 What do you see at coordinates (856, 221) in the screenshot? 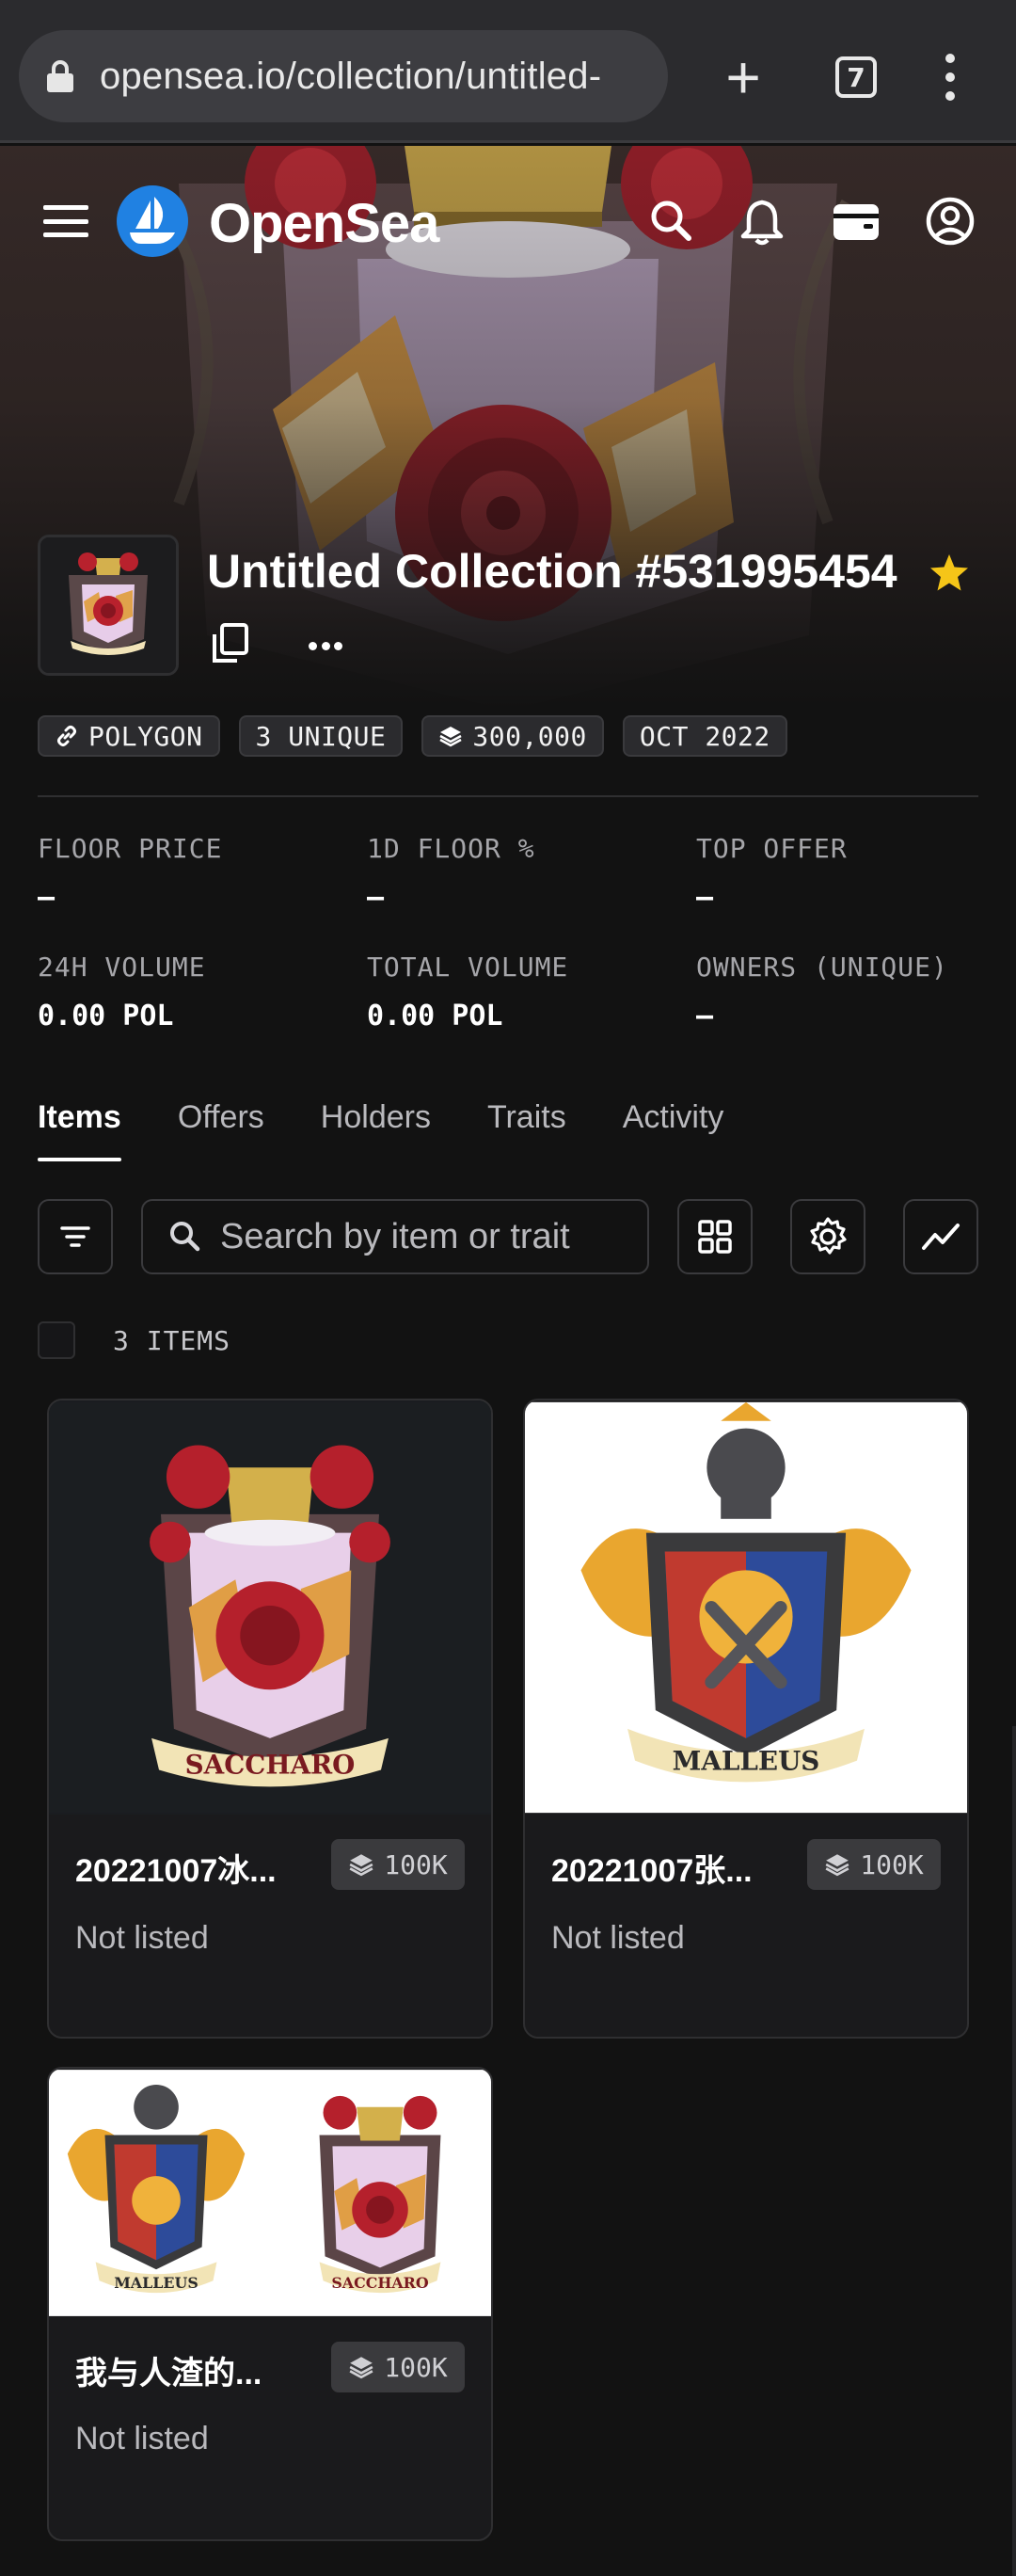
I see `wallet-icon` at bounding box center [856, 221].